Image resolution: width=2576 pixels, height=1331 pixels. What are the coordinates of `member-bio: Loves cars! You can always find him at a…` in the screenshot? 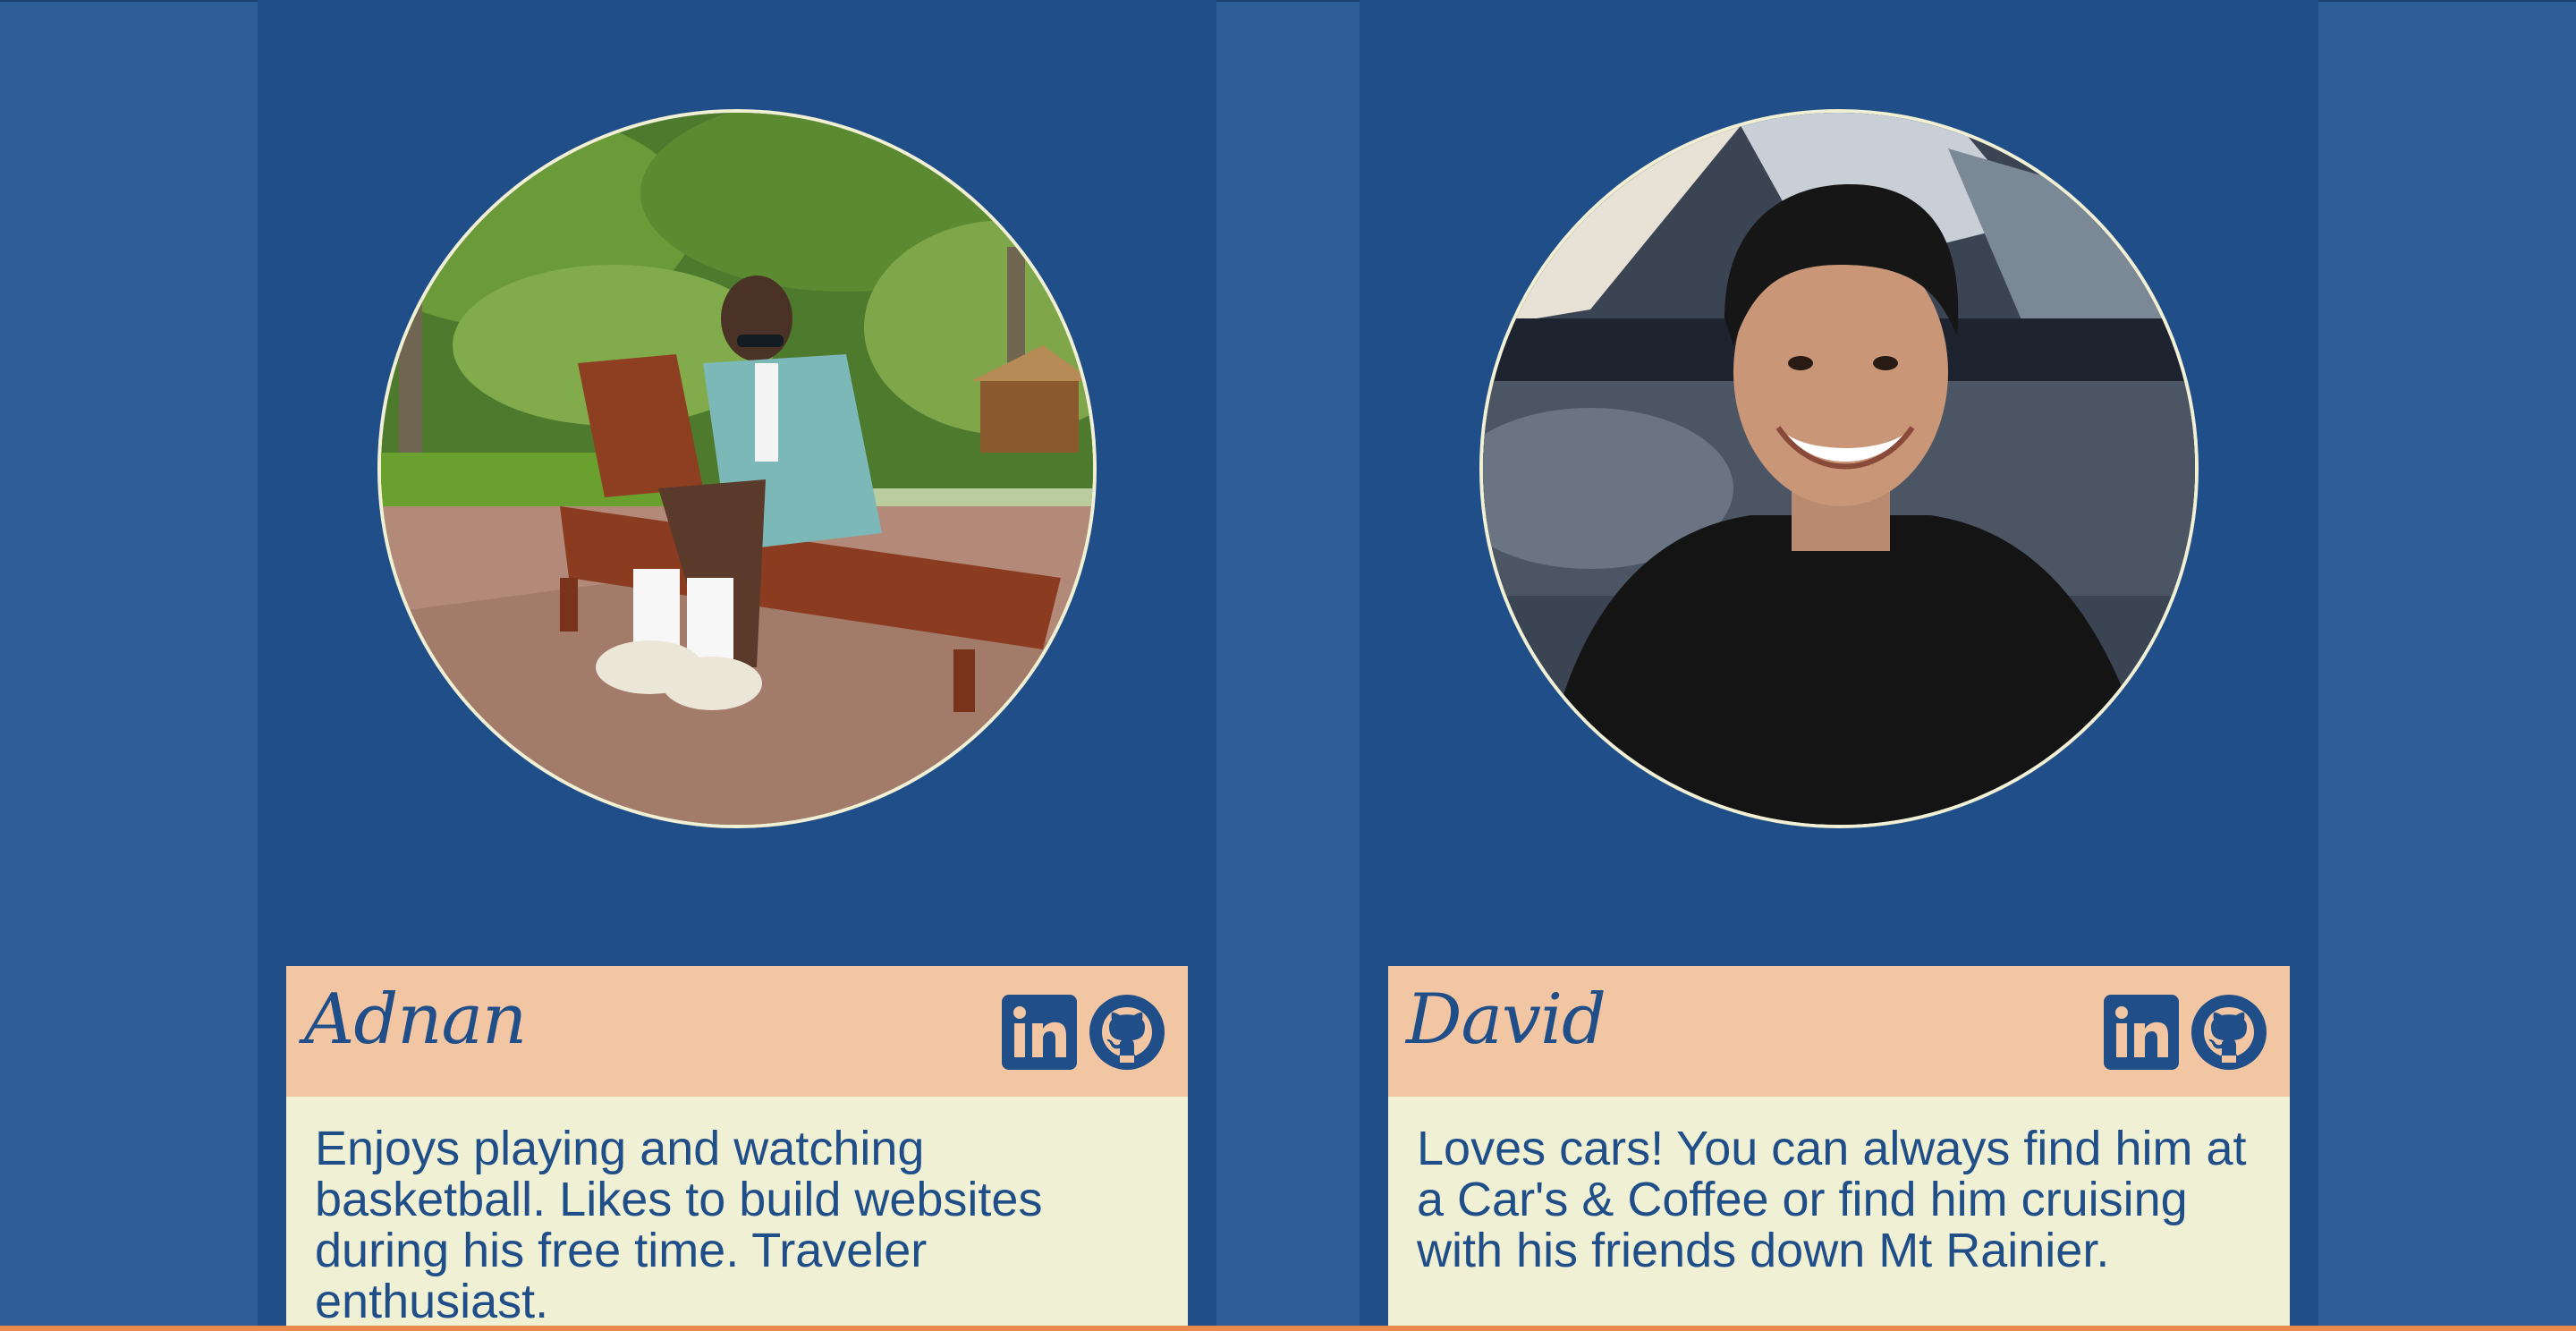 It's located at (1832, 1200).